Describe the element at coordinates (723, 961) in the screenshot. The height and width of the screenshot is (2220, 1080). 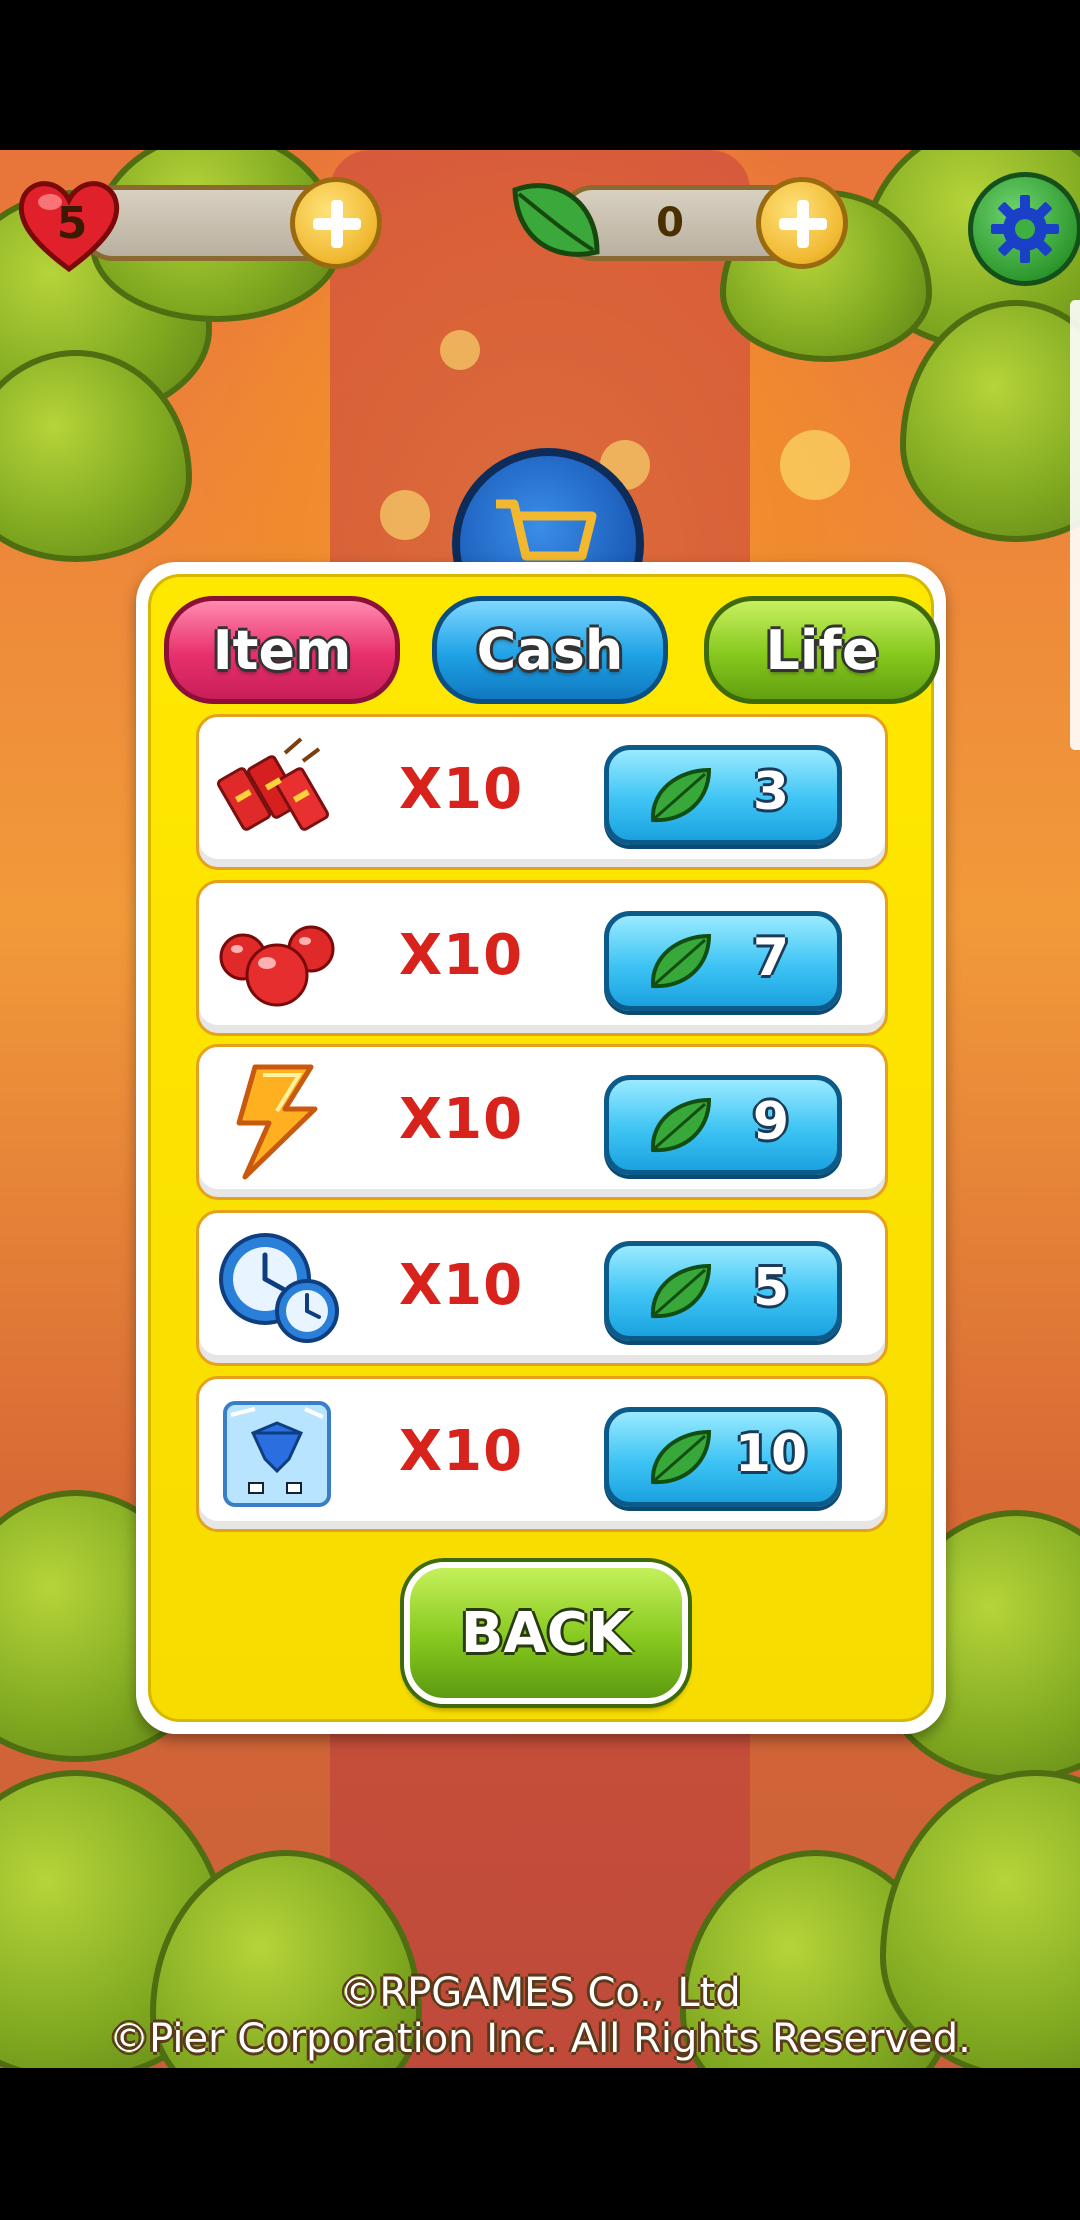
I see `buy-button: 7` at that location.